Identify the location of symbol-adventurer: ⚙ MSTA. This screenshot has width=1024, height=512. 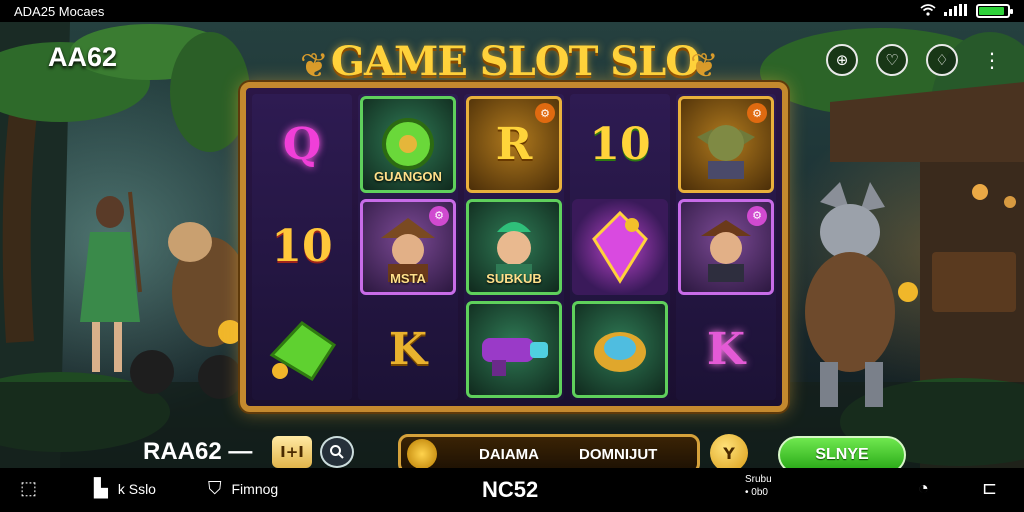
(408, 247).